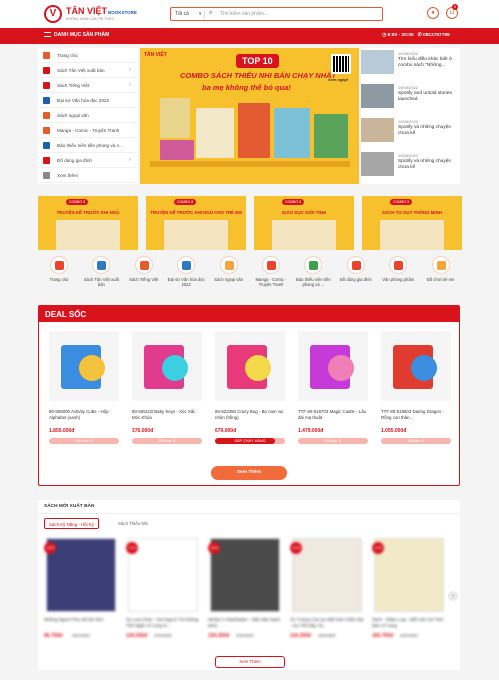  What do you see at coordinates (249, 473) in the screenshot?
I see `deal-view-more-button: Xem Thêm` at bounding box center [249, 473].